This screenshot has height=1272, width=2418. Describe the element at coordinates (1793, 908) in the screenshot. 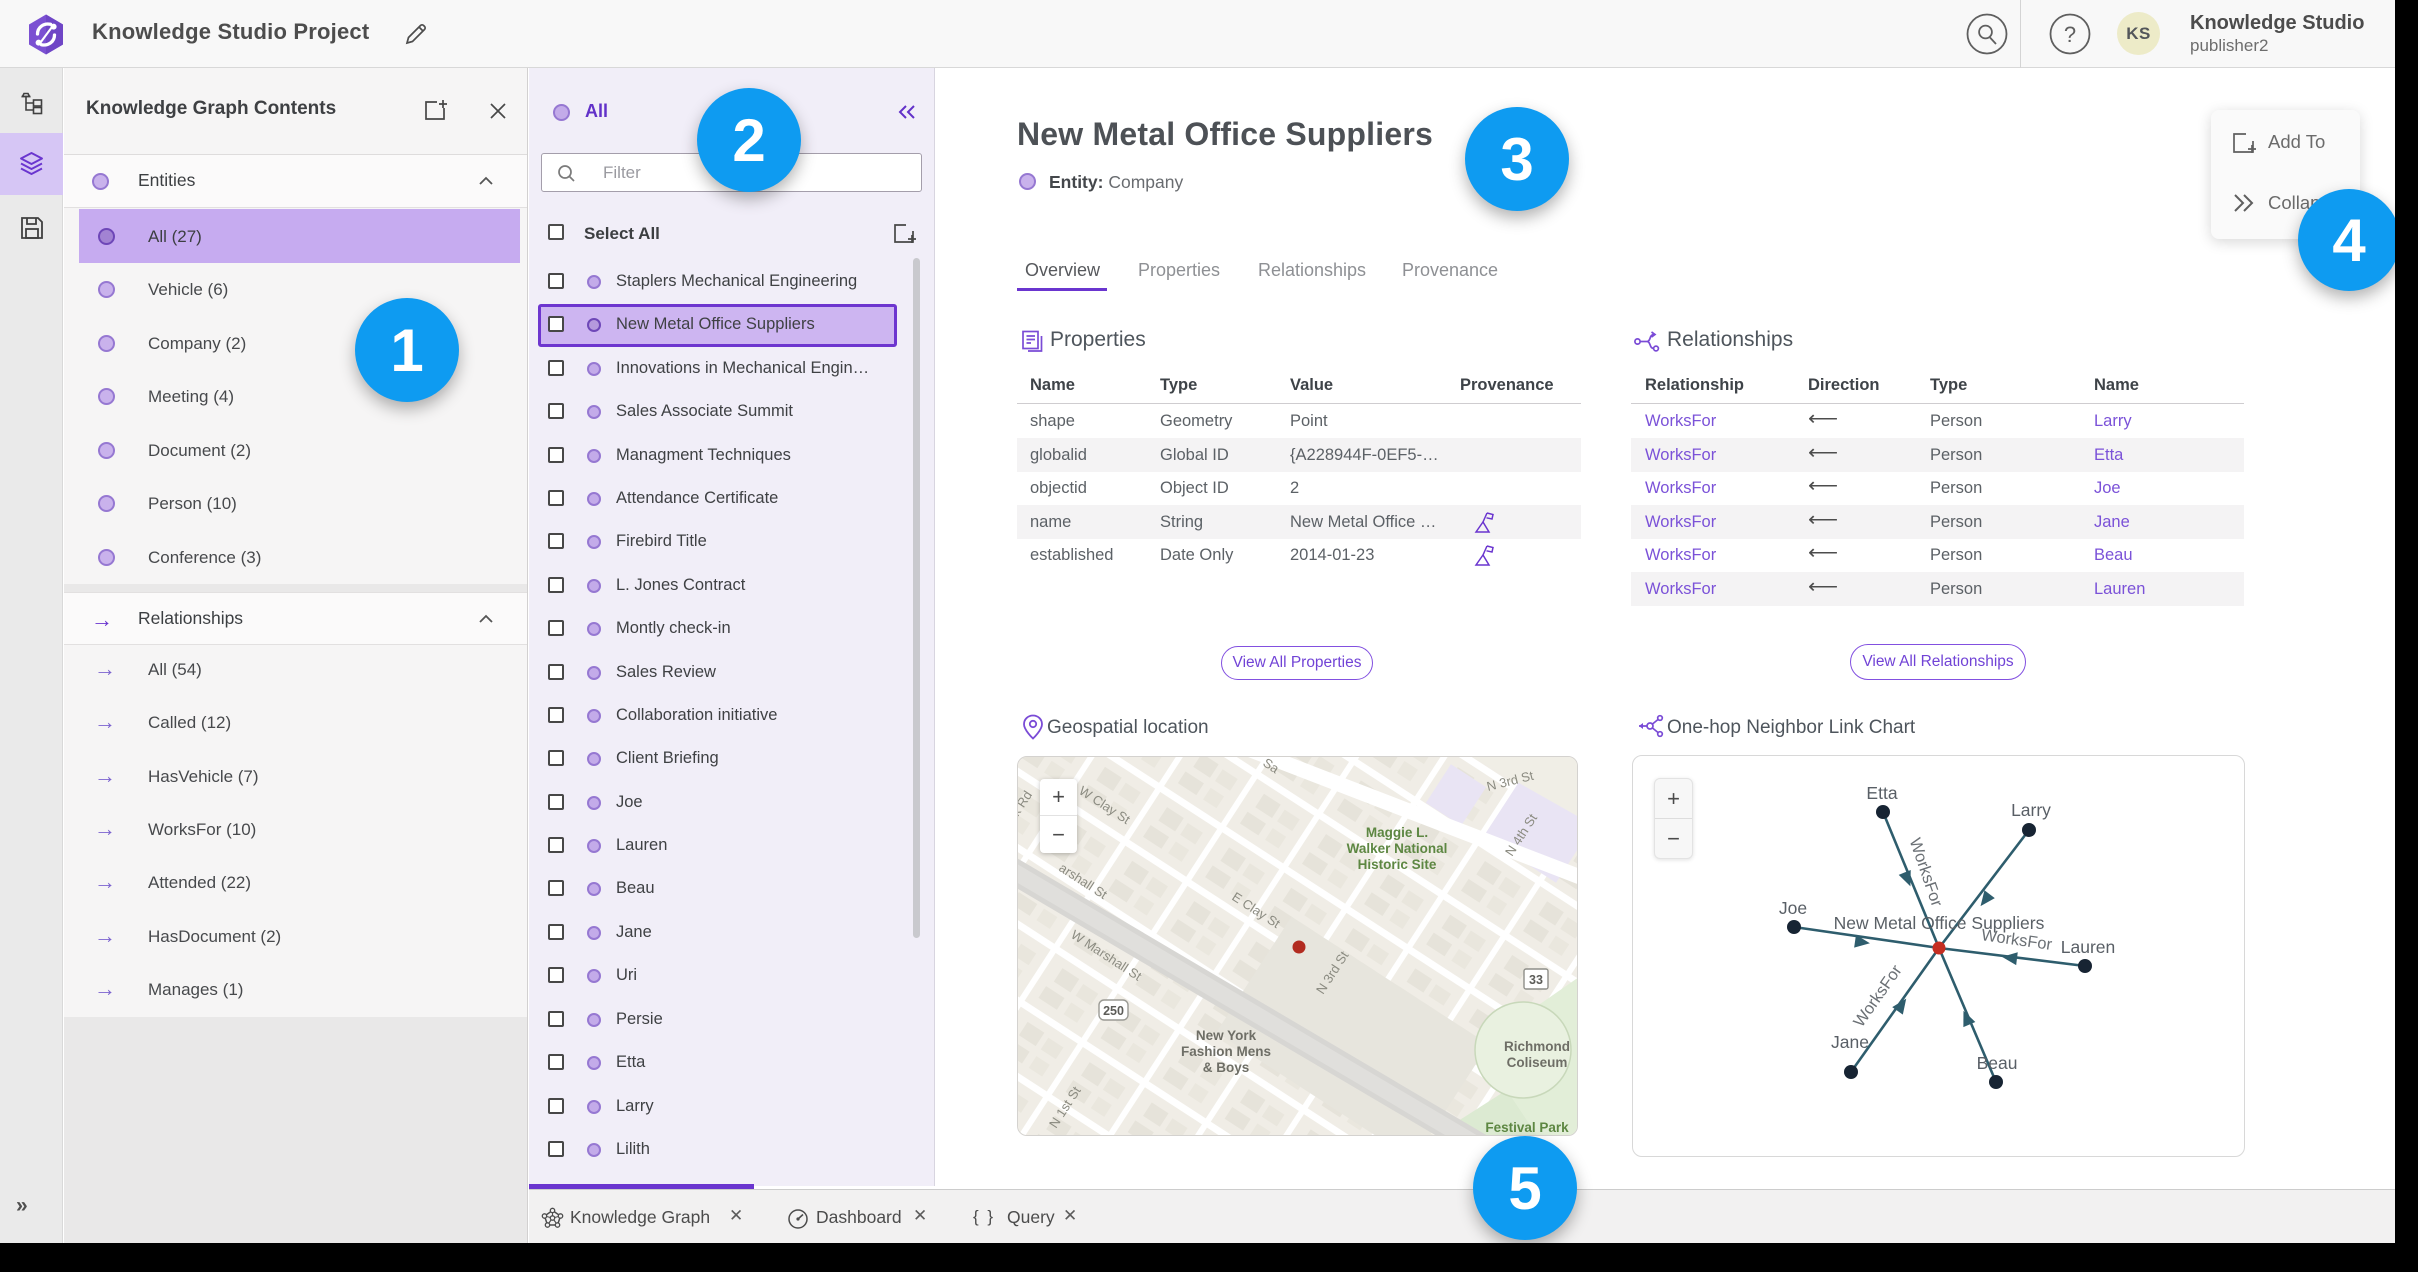

I see `svg-text: Joe` at that location.